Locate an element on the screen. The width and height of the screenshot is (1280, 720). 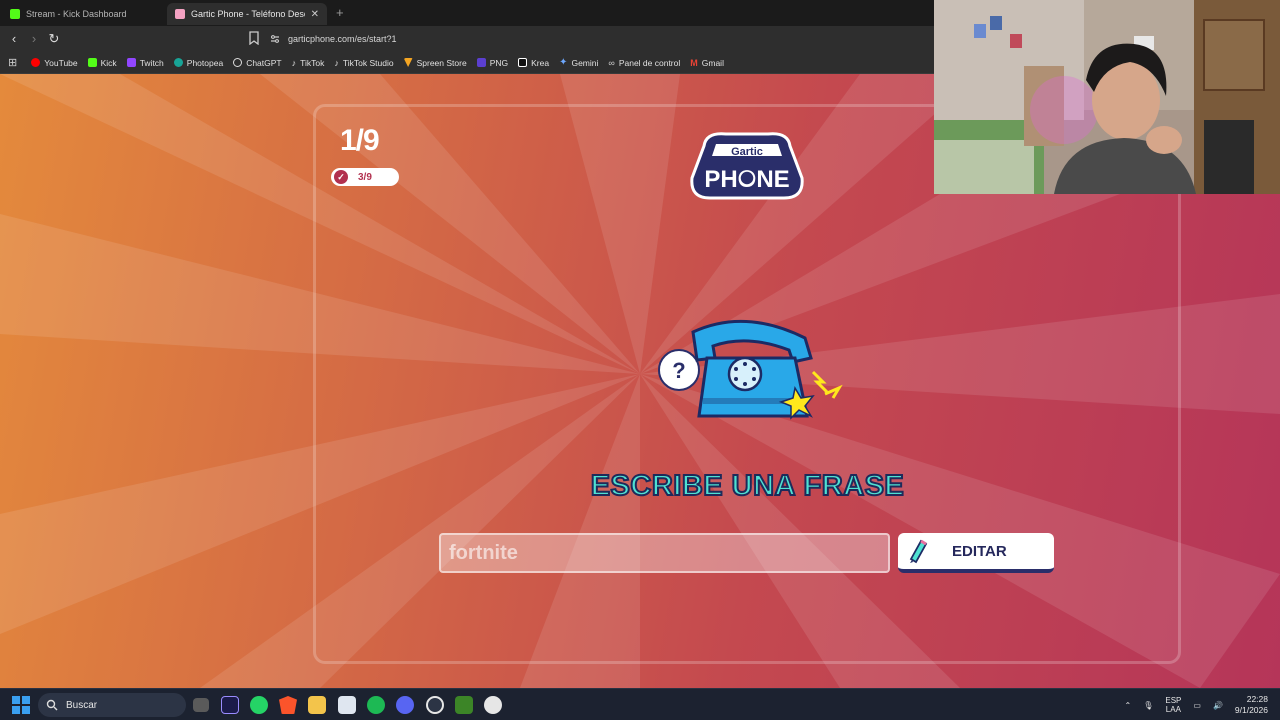
phrase-input is located at coordinates (664, 553).